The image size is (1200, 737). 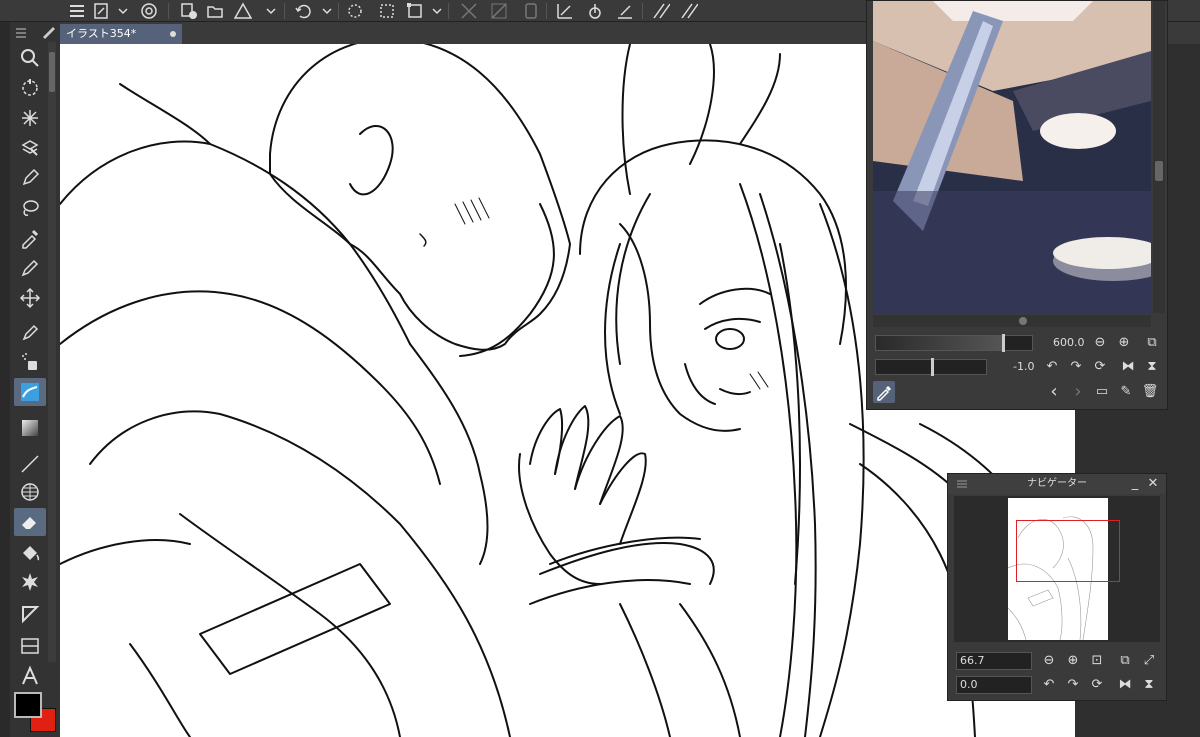 I want to click on tool-pen, so click(x=30, y=178).